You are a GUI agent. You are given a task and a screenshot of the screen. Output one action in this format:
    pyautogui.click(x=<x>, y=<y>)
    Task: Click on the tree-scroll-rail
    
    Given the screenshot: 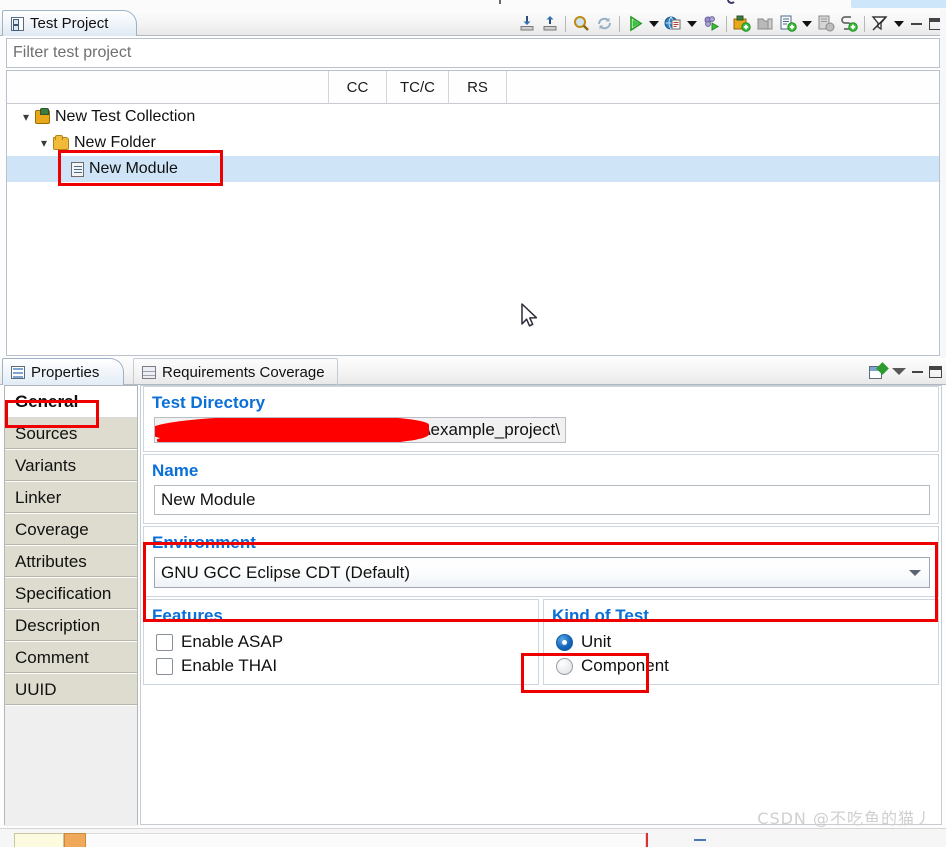 What is the action you would take?
    pyautogui.click(x=943, y=184)
    